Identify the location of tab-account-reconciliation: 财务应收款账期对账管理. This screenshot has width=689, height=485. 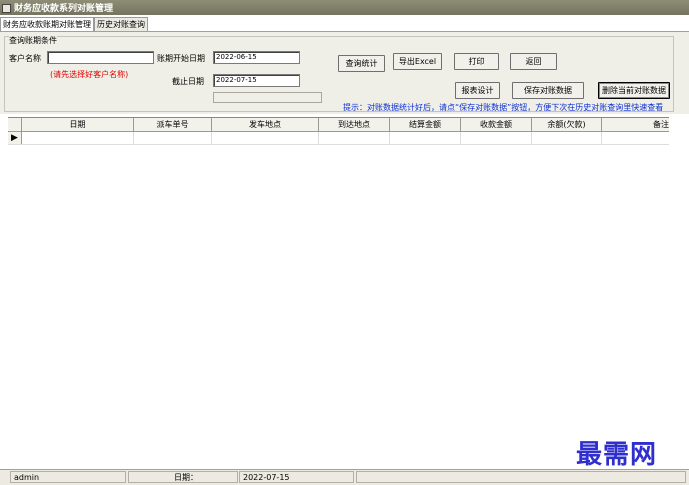
(47, 24).